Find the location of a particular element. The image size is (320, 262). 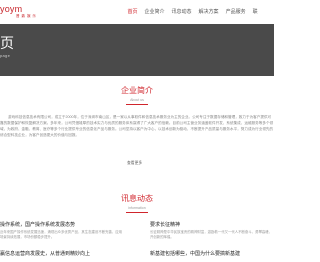

news-item-title: 操作系统，国产操作系统发展态势 is located at coordinates (37, 224).